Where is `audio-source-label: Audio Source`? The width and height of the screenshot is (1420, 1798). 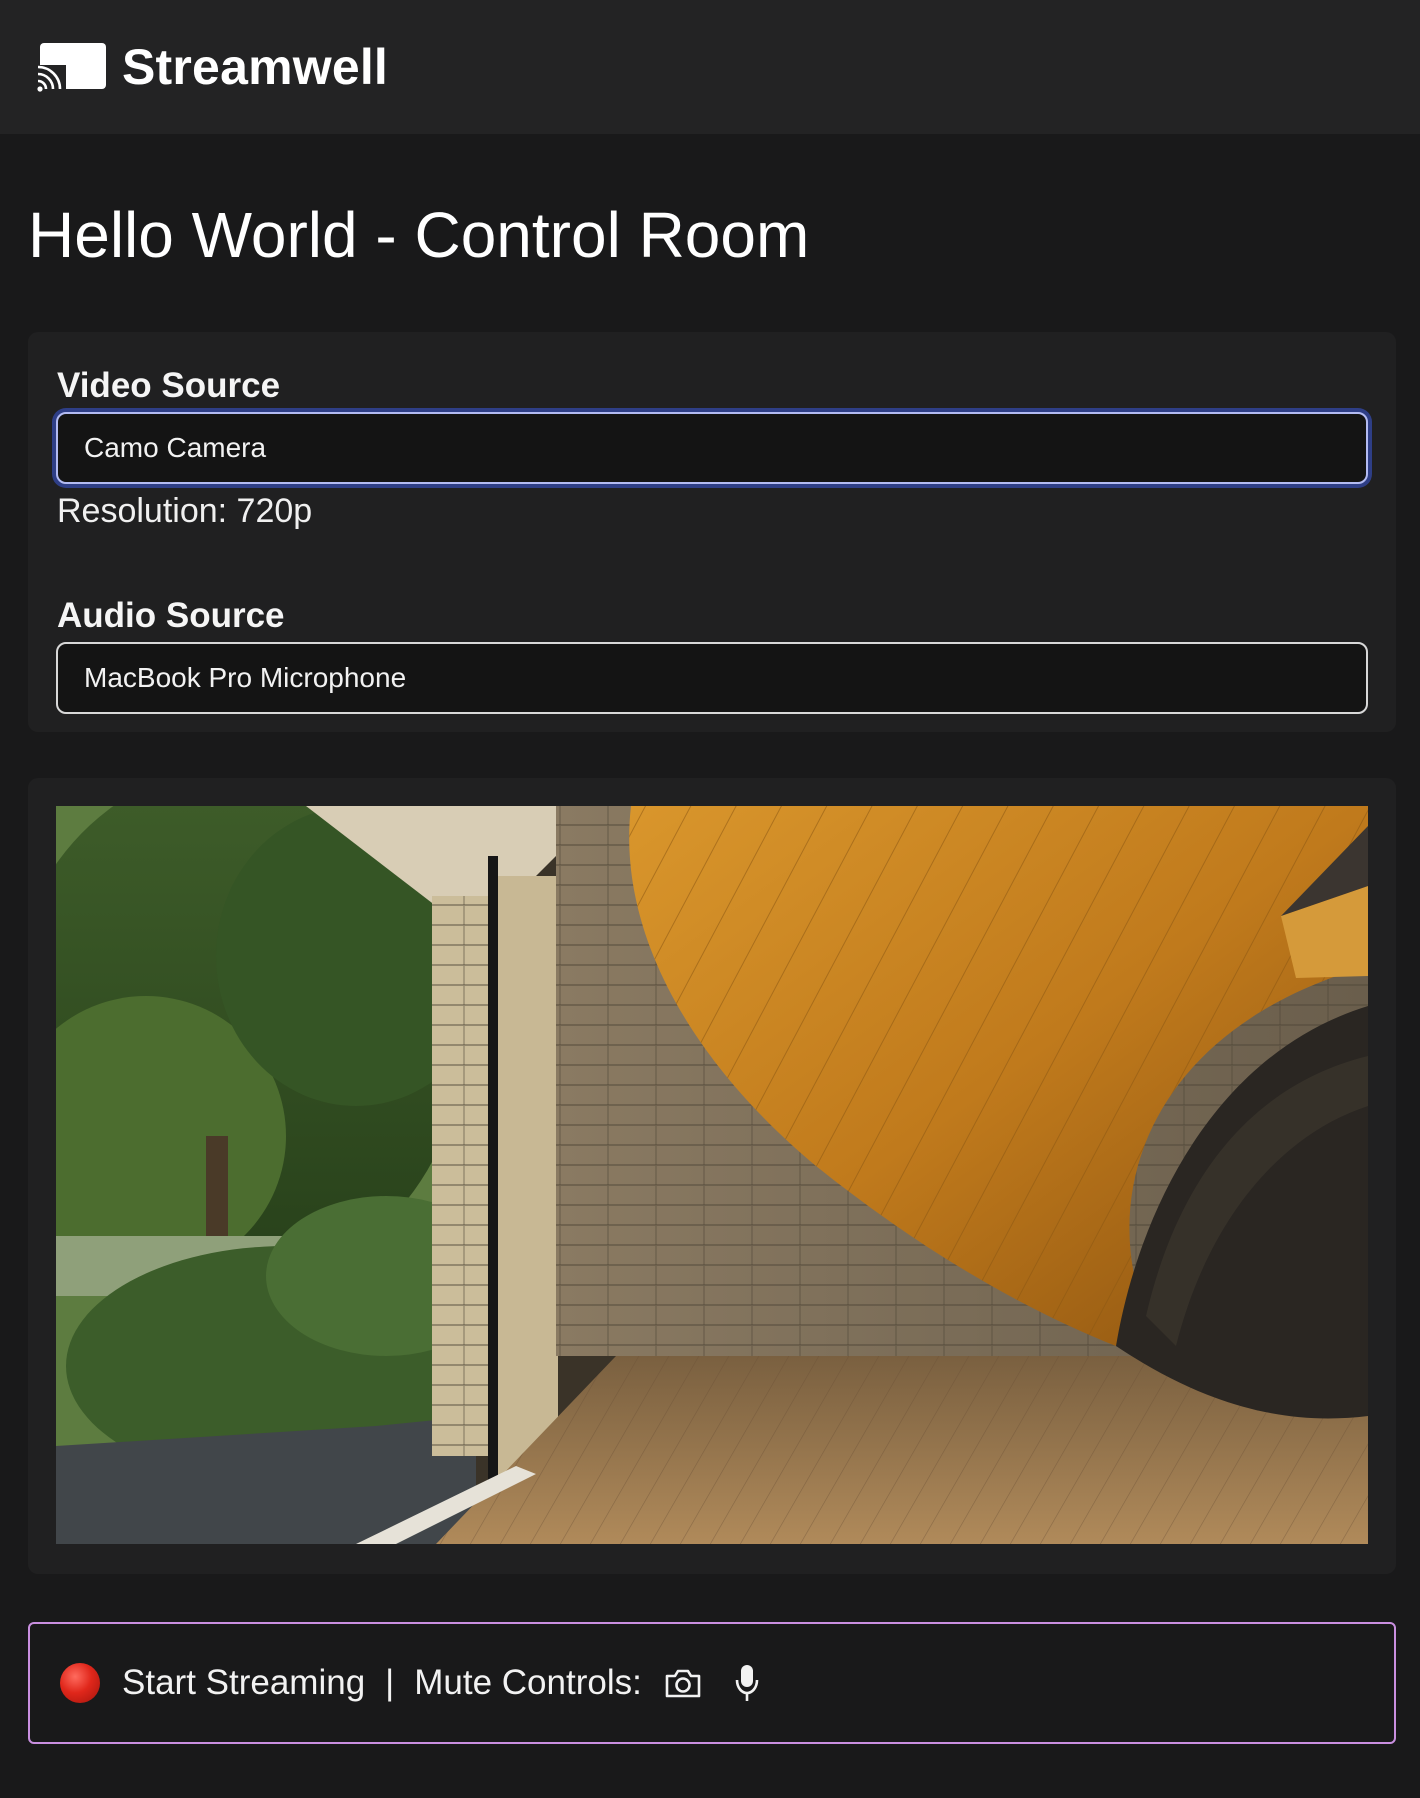 audio-source-label: Audio Source is located at coordinates (171, 615).